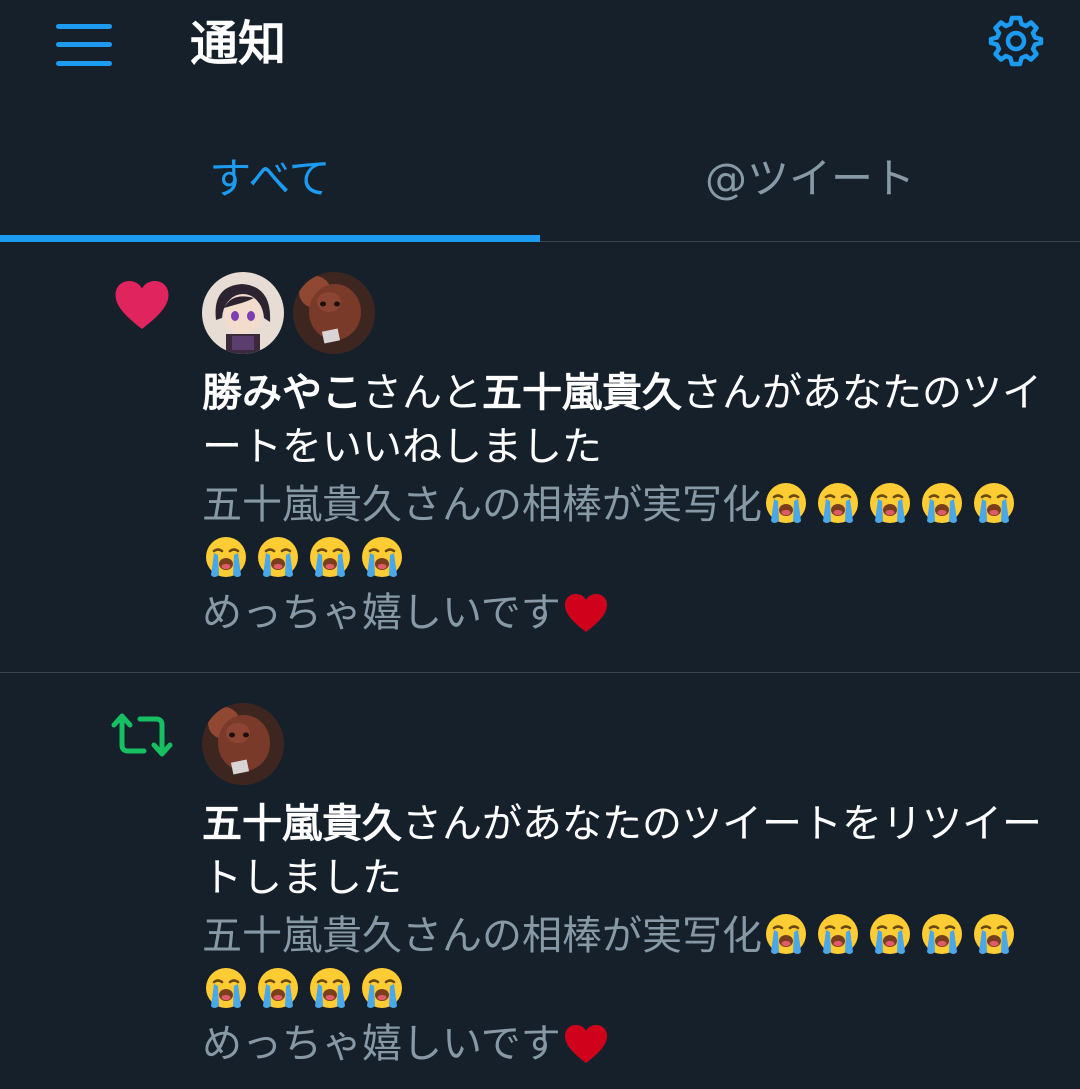 The image size is (1080, 1089). I want to click on notification-tabs: すべて @ツイート, so click(540, 186).